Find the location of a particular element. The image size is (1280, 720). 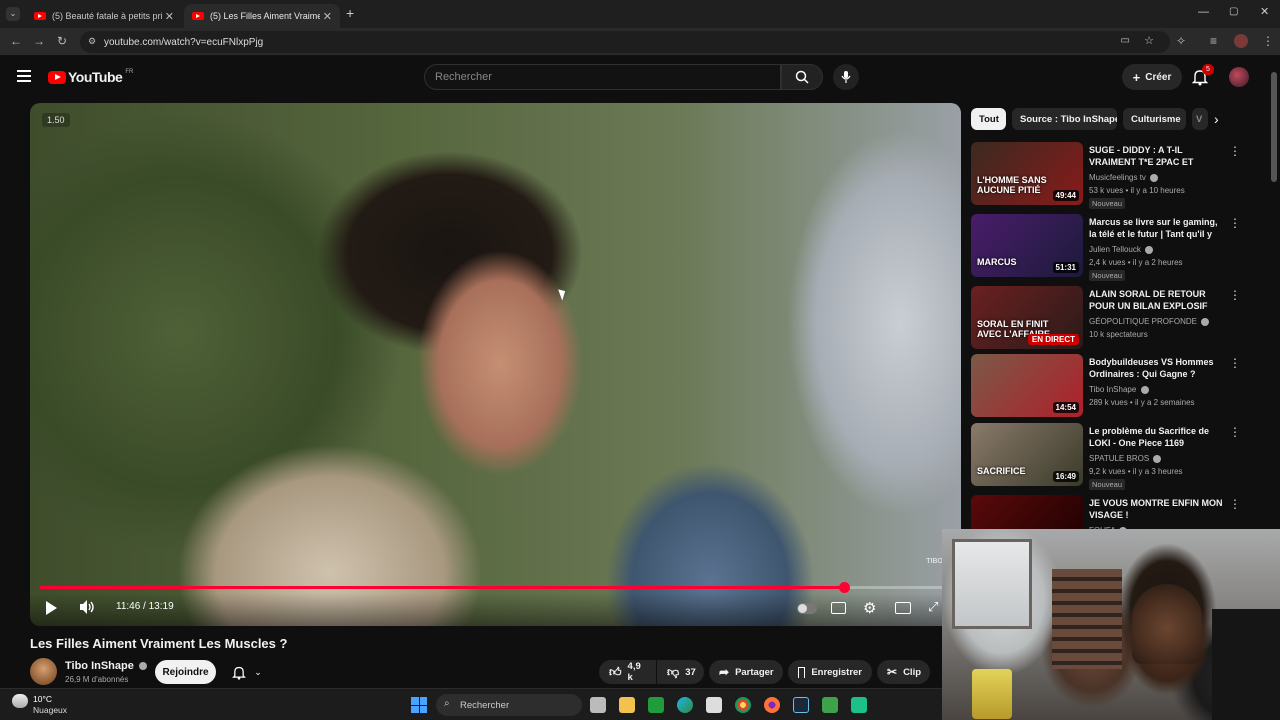

steam-icon is located at coordinates (801, 705).